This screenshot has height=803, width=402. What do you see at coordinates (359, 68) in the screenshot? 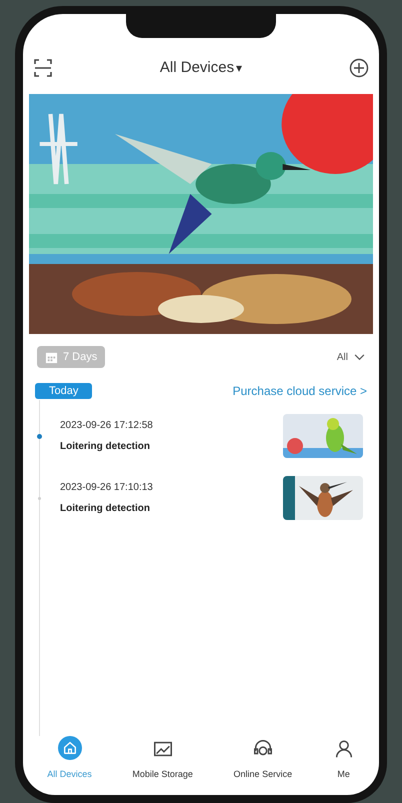
I see `add-icon` at bounding box center [359, 68].